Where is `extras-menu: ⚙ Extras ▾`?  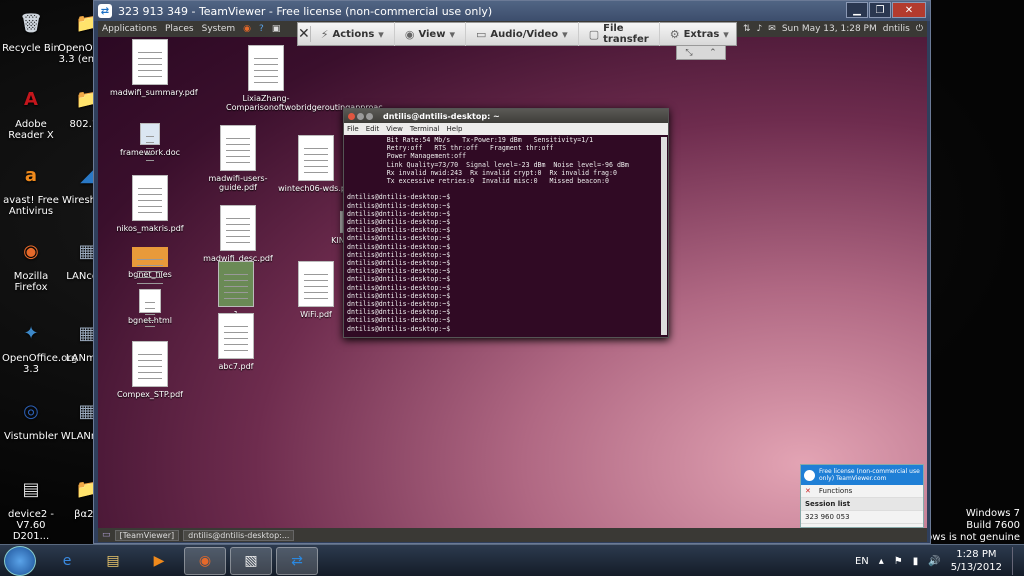
extras-menu: ⚙ Extras ▾ is located at coordinates (699, 34).